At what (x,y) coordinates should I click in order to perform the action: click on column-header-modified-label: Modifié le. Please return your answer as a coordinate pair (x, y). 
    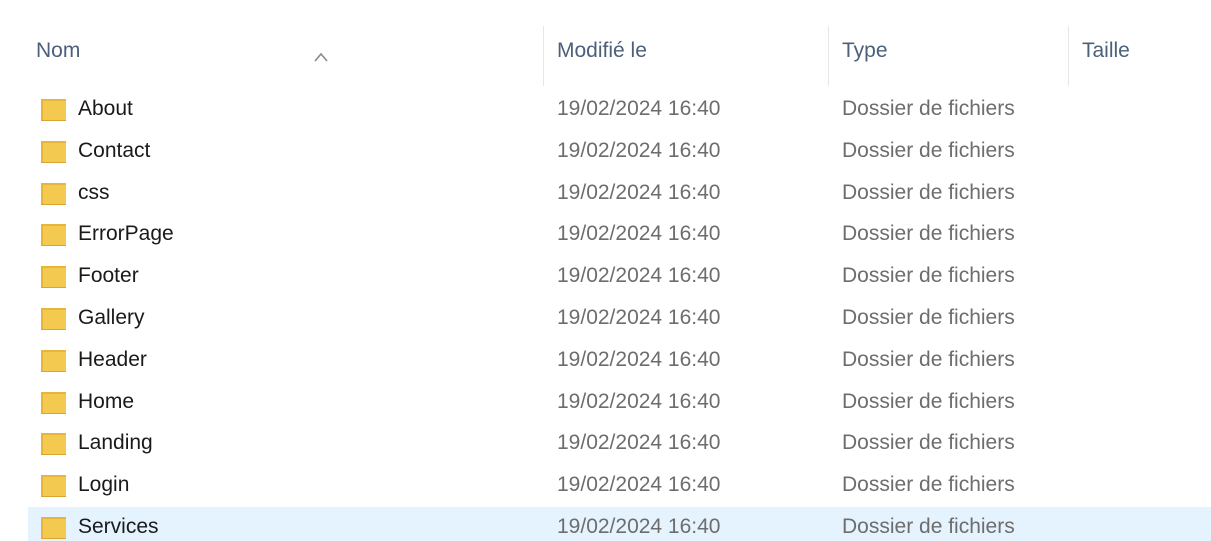
    Looking at the image, I should click on (602, 50).